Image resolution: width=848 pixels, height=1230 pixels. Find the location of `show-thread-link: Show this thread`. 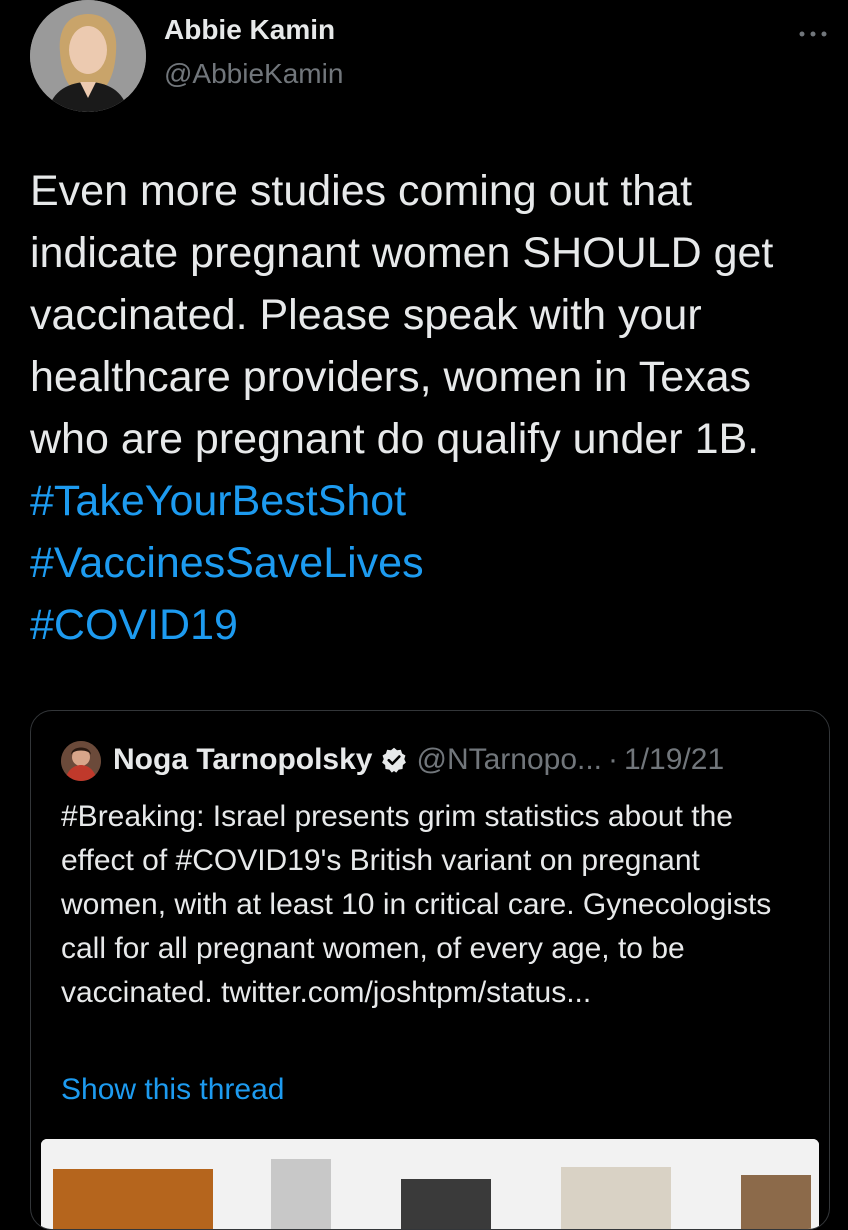

show-thread-link: Show this thread is located at coordinates (172, 1090).